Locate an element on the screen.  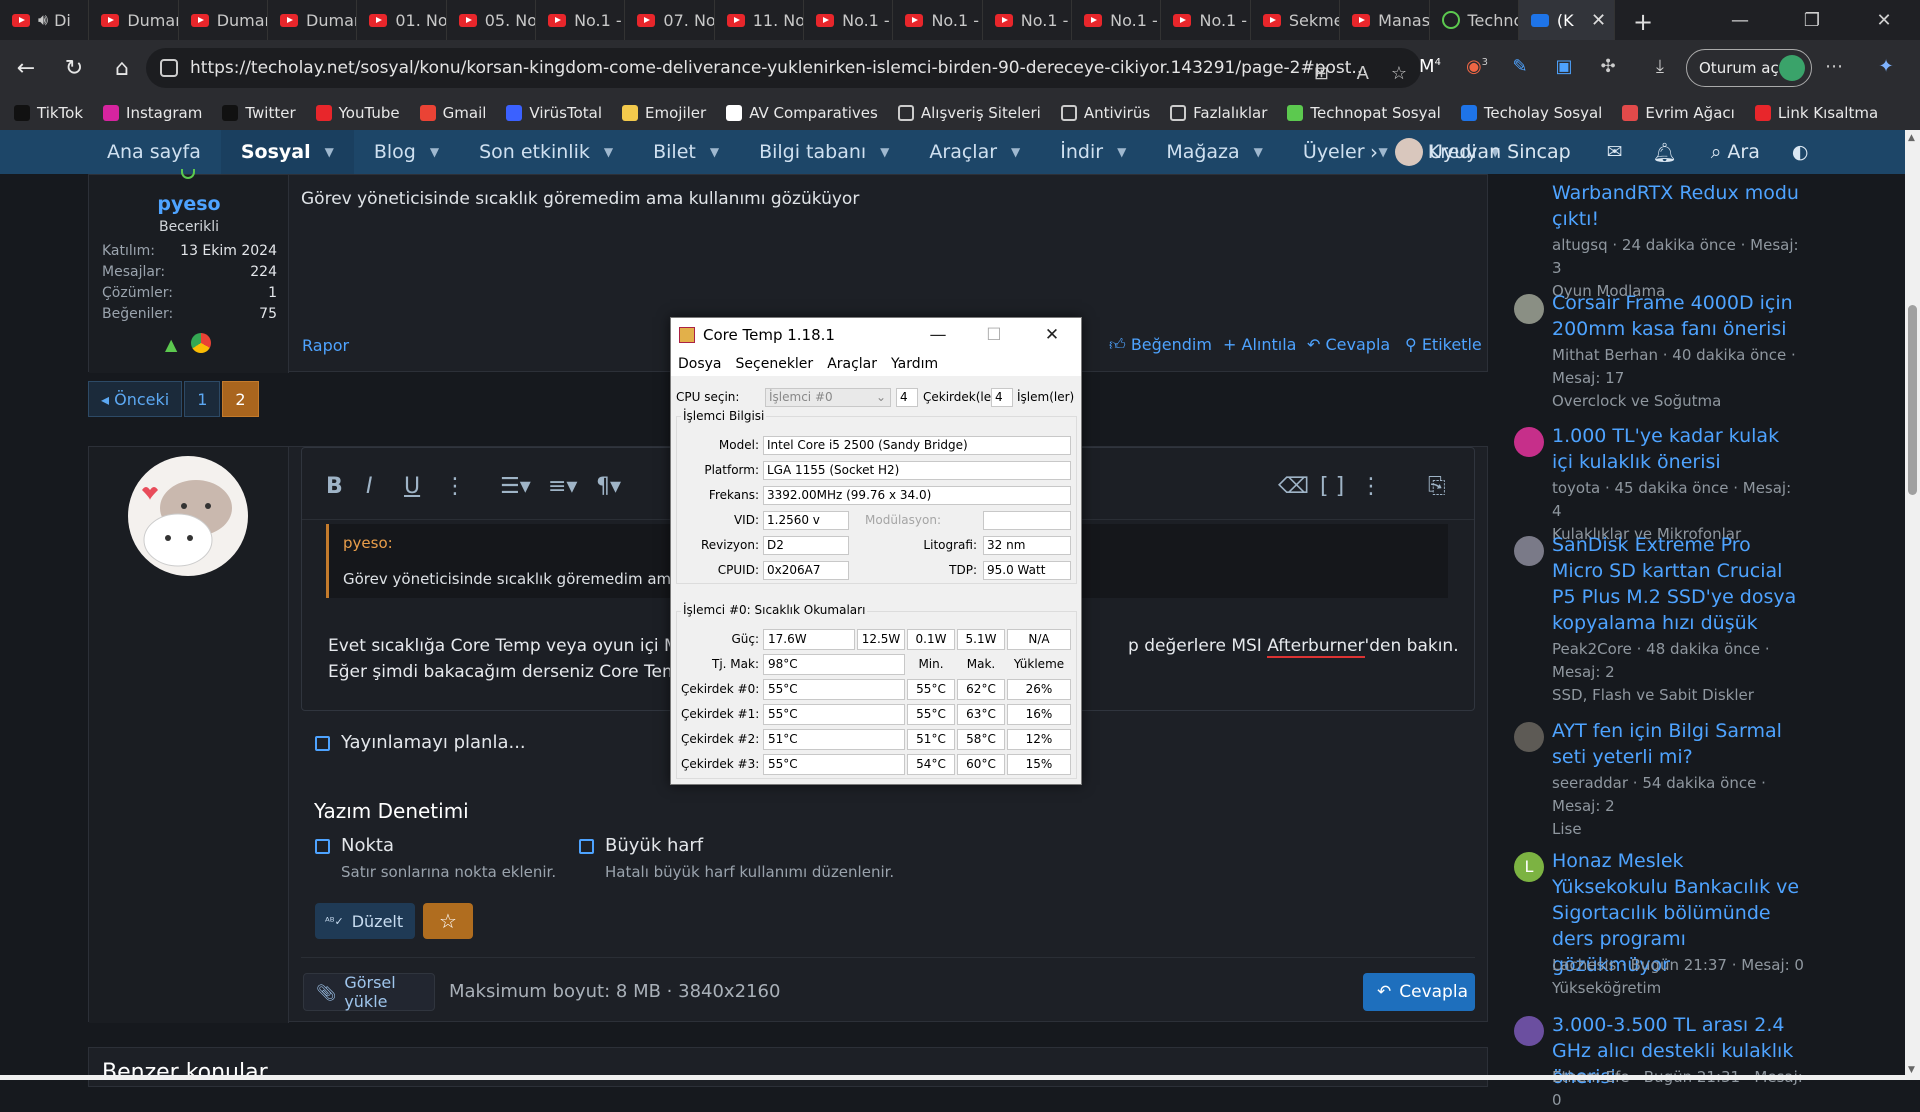
search-label: Ara is located at coordinates (1743, 152).